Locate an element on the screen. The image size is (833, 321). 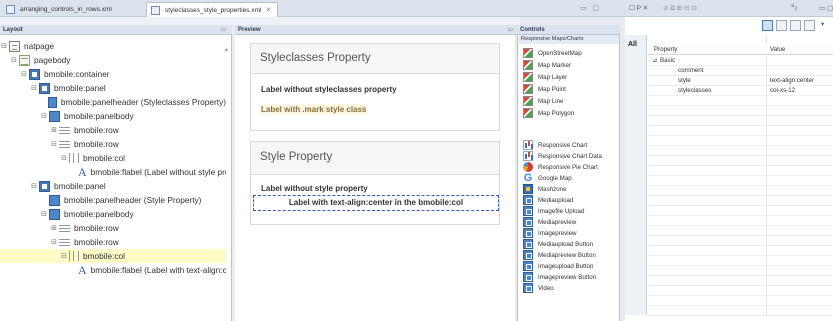
properties-tab: ☐ P ✕ is located at coordinates (638, 8).